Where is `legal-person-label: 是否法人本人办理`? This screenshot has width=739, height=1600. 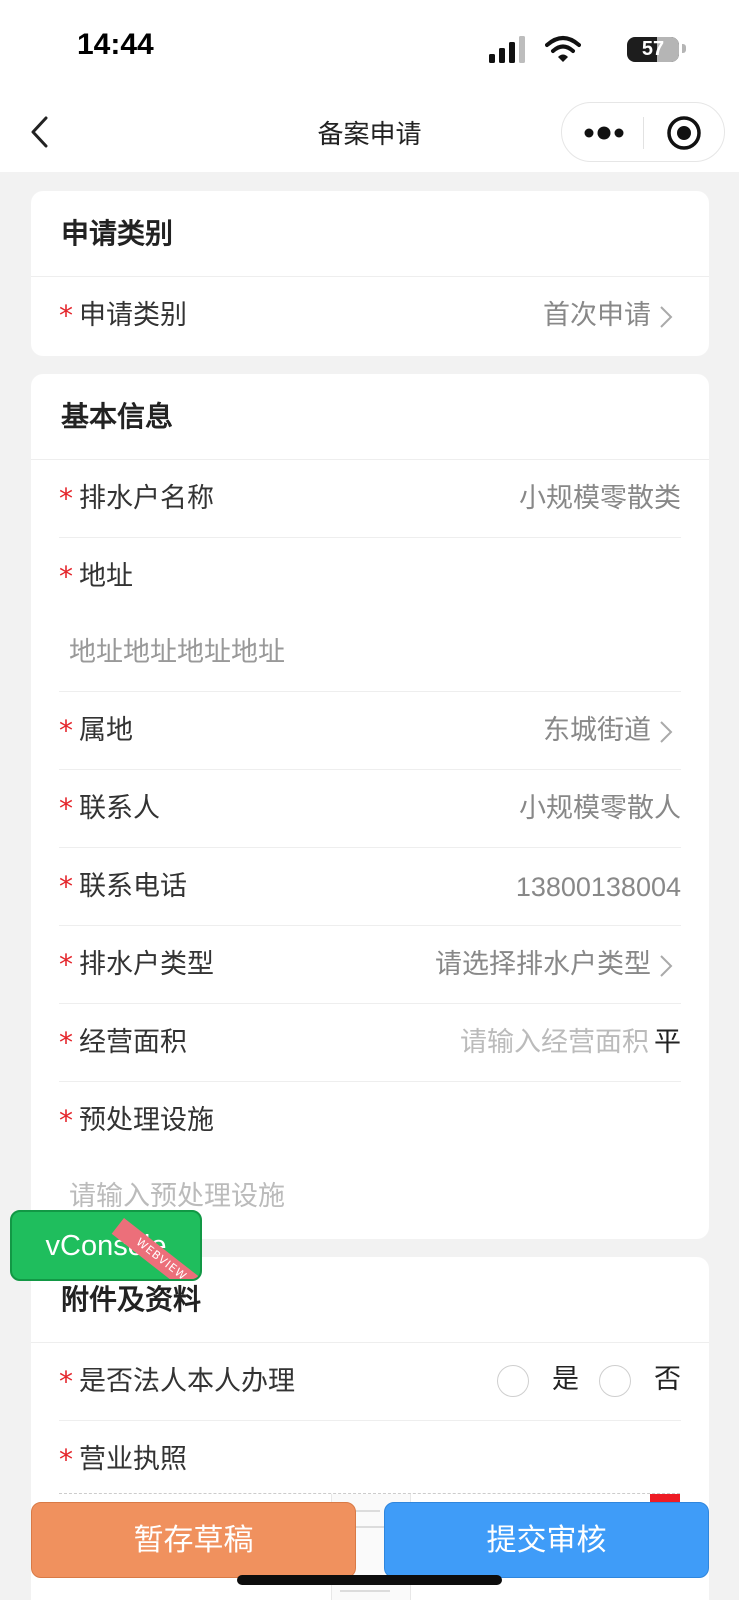 legal-person-label: 是否法人本人办理 is located at coordinates (187, 1381).